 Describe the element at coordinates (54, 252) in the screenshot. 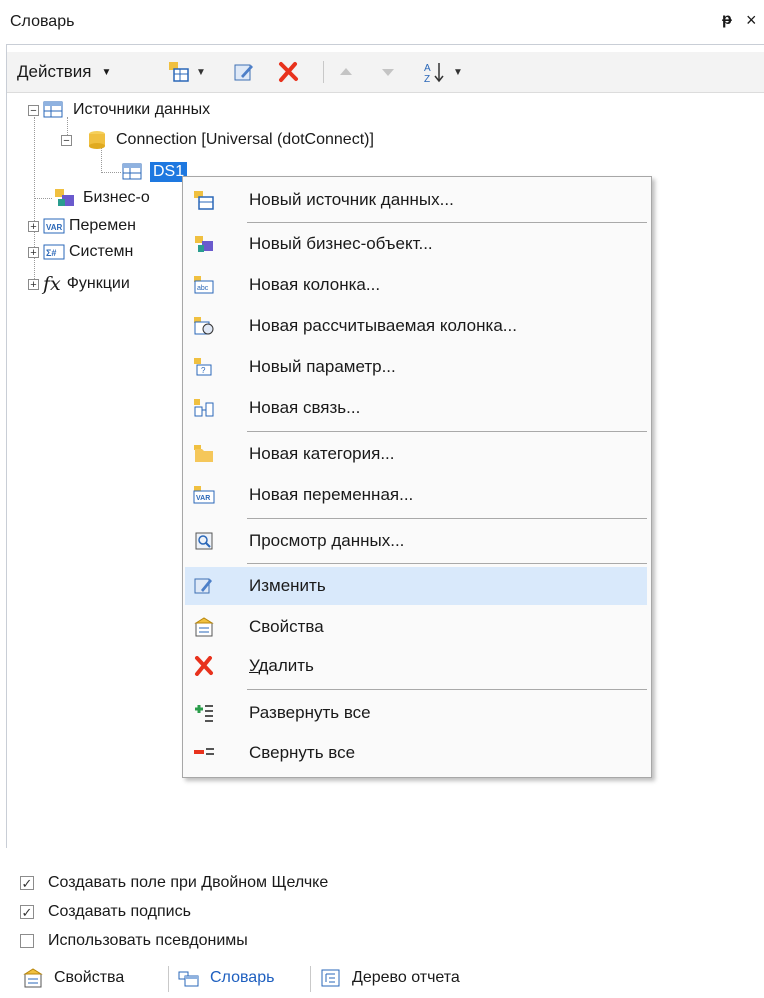

I see `system-variable-icon: Σ#` at that location.